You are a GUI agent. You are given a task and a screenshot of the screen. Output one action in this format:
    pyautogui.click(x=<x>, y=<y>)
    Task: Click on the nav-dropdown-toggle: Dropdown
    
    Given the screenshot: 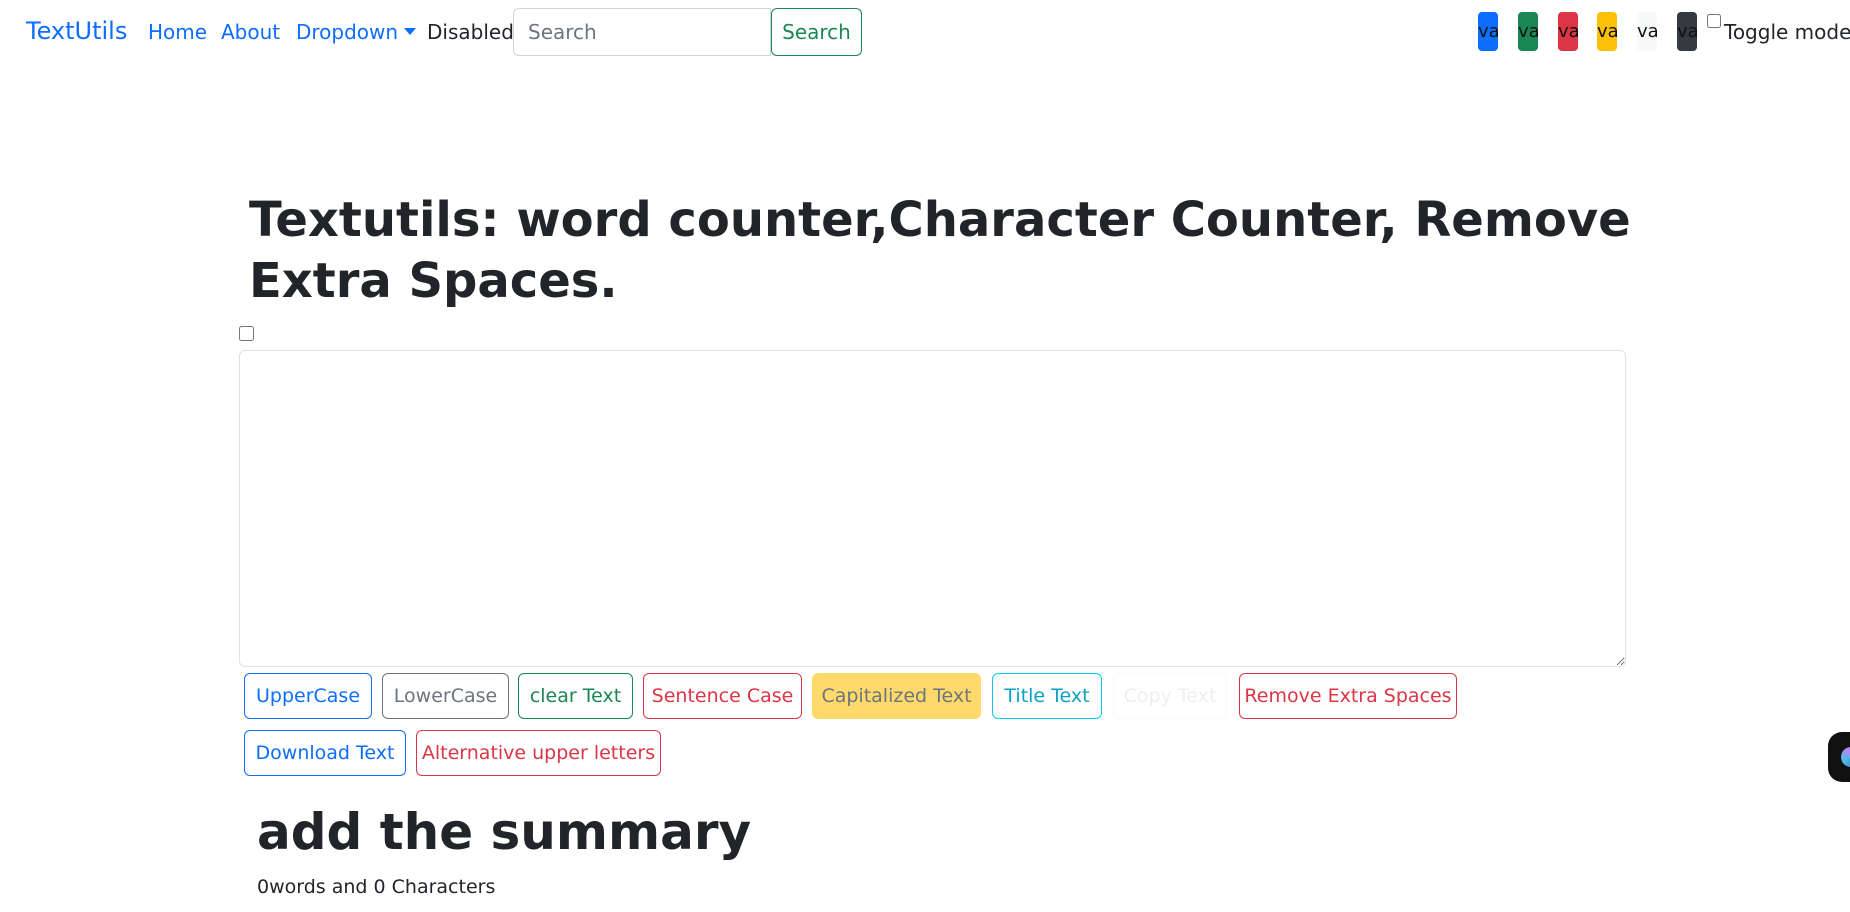 What is the action you would take?
    pyautogui.click(x=356, y=32)
    